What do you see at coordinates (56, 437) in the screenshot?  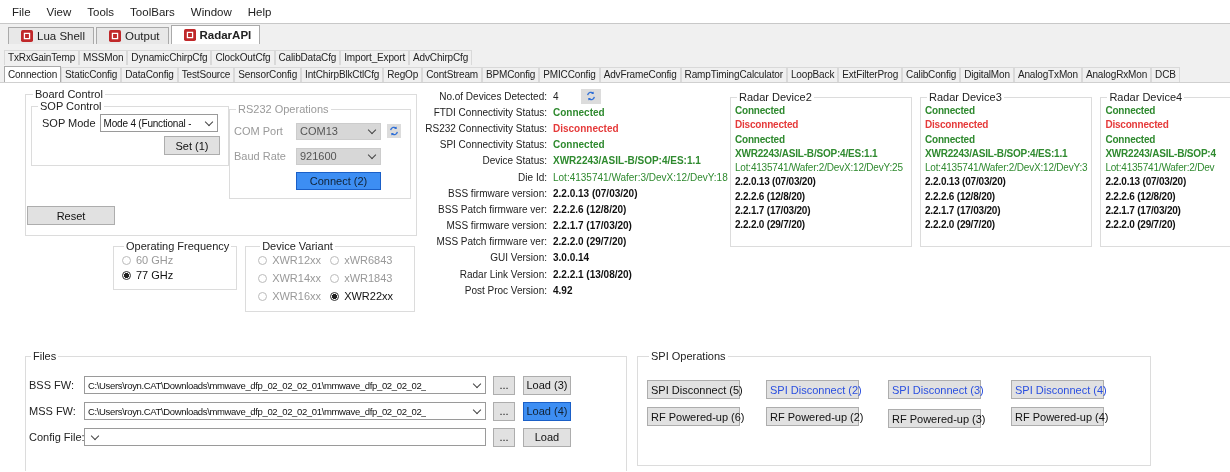 I see `field-label: Config File:` at bounding box center [56, 437].